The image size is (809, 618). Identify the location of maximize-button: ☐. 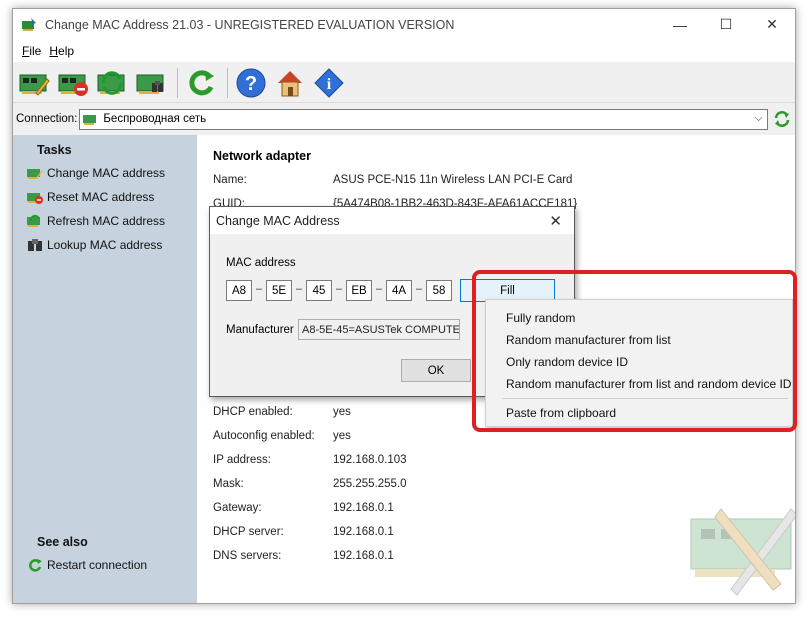
(726, 24).